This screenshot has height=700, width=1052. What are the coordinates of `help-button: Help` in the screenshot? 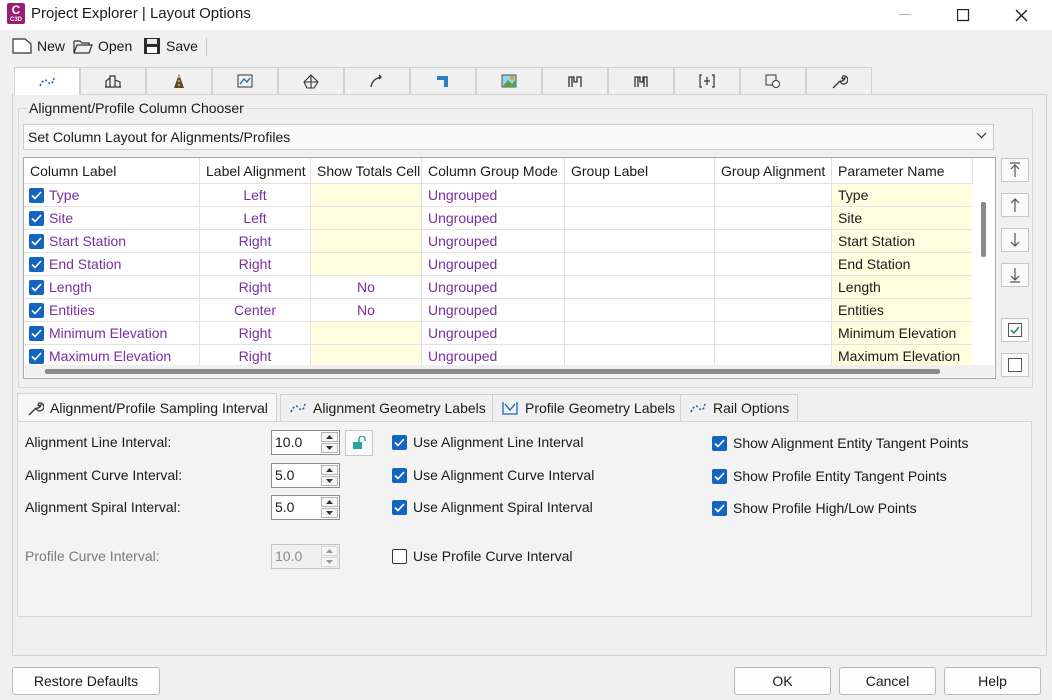 It's located at (992, 681).